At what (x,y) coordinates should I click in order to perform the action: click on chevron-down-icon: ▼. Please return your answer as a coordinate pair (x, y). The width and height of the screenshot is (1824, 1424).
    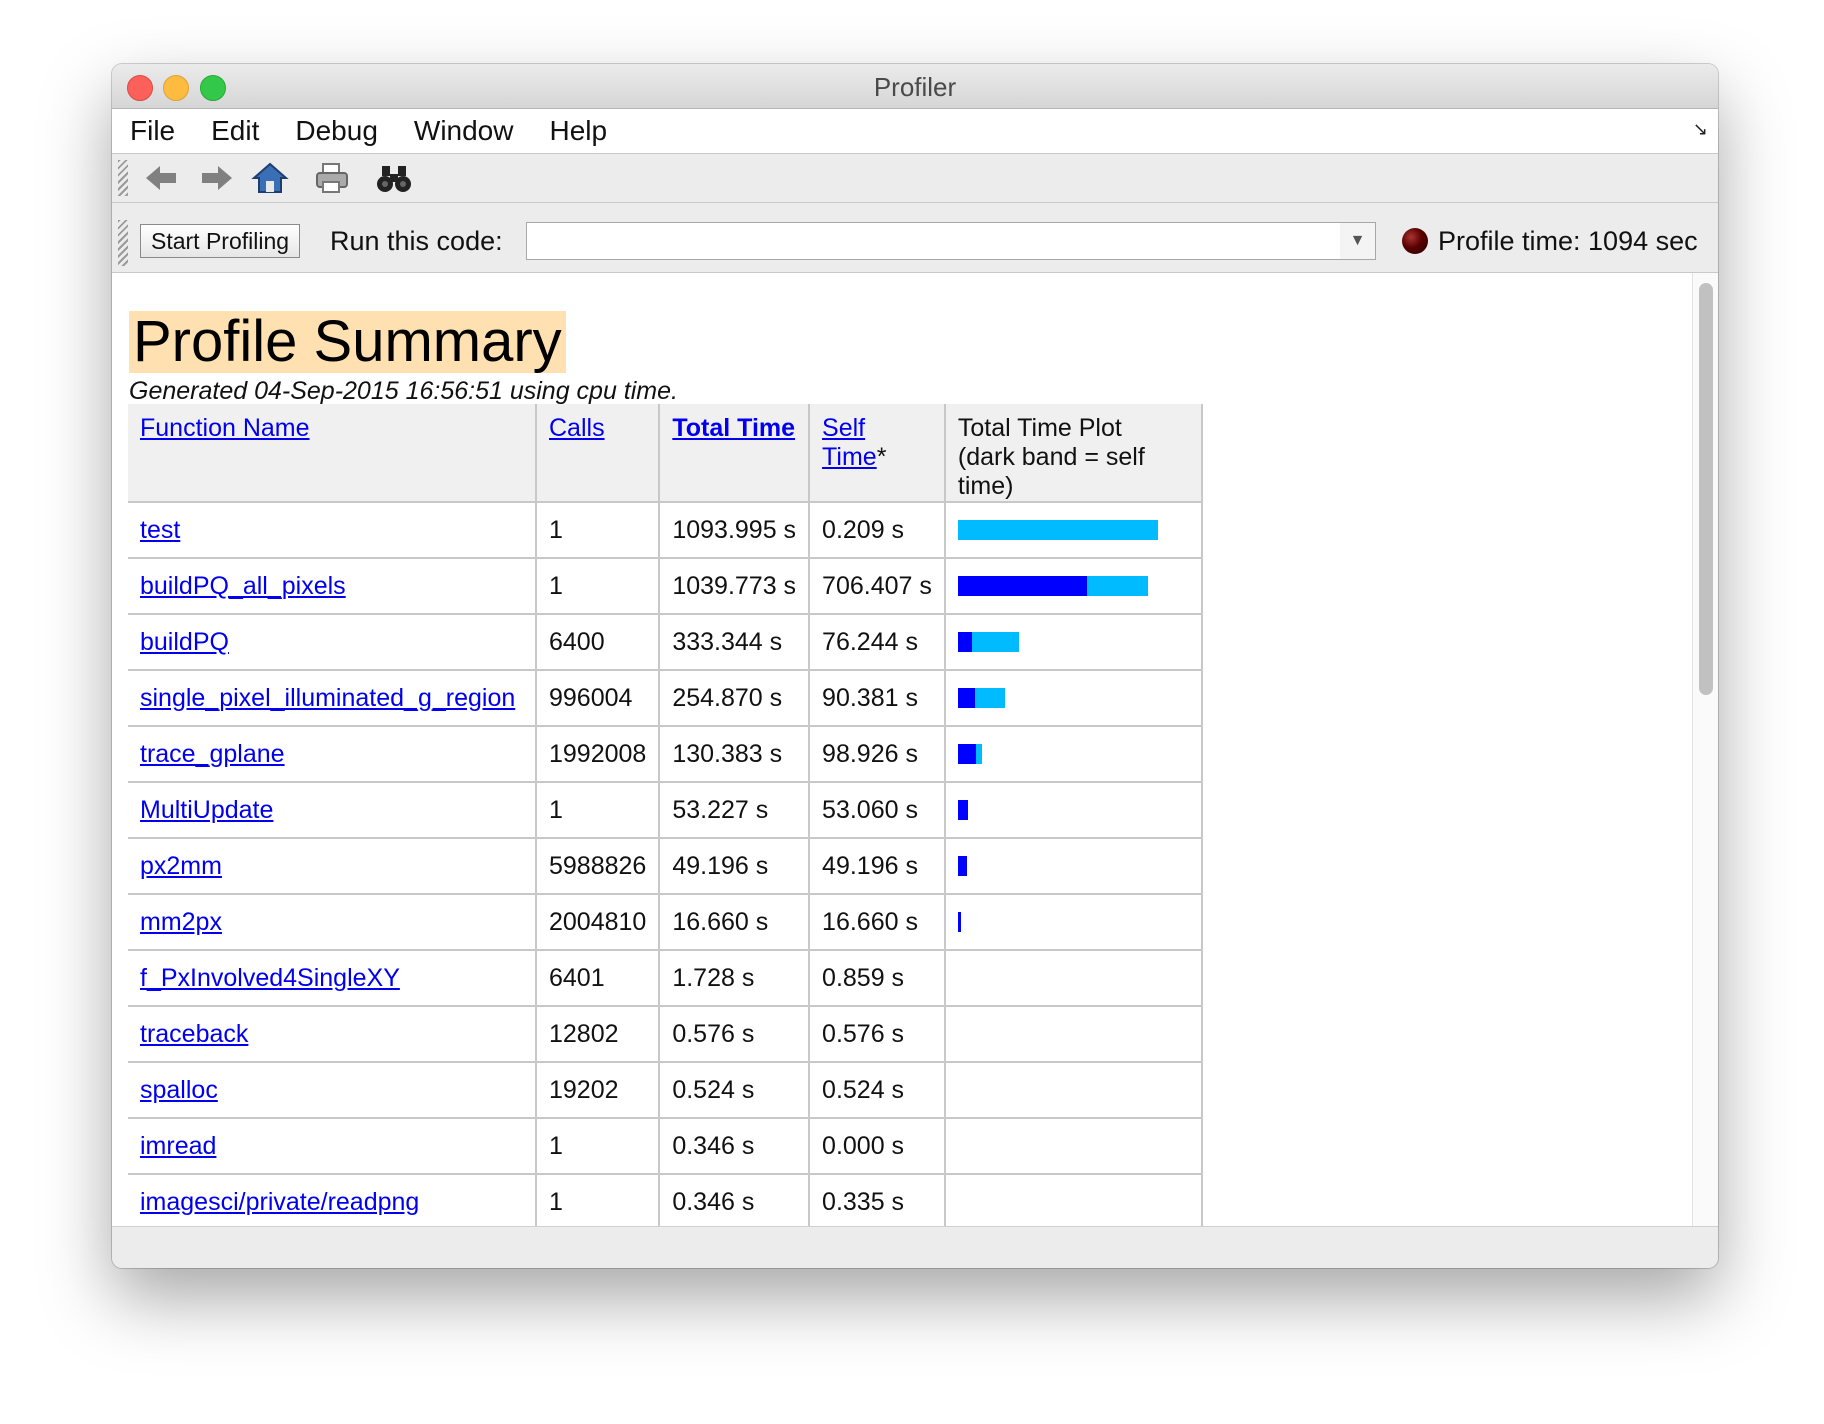
    Looking at the image, I should click on (1357, 240).